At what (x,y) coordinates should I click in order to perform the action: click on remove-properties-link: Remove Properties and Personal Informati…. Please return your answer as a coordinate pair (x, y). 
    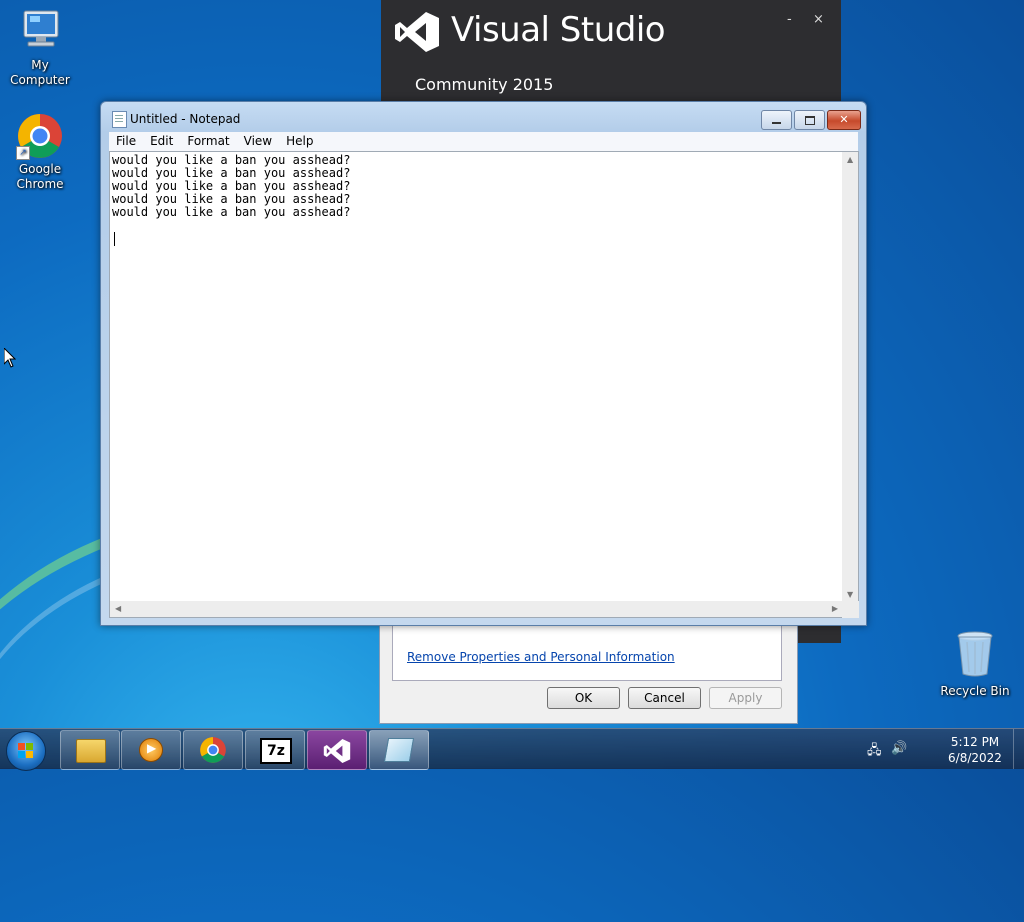
    Looking at the image, I should click on (541, 657).